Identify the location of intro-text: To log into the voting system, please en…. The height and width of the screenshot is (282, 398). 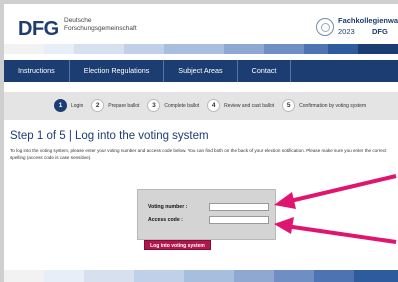
(198, 154).